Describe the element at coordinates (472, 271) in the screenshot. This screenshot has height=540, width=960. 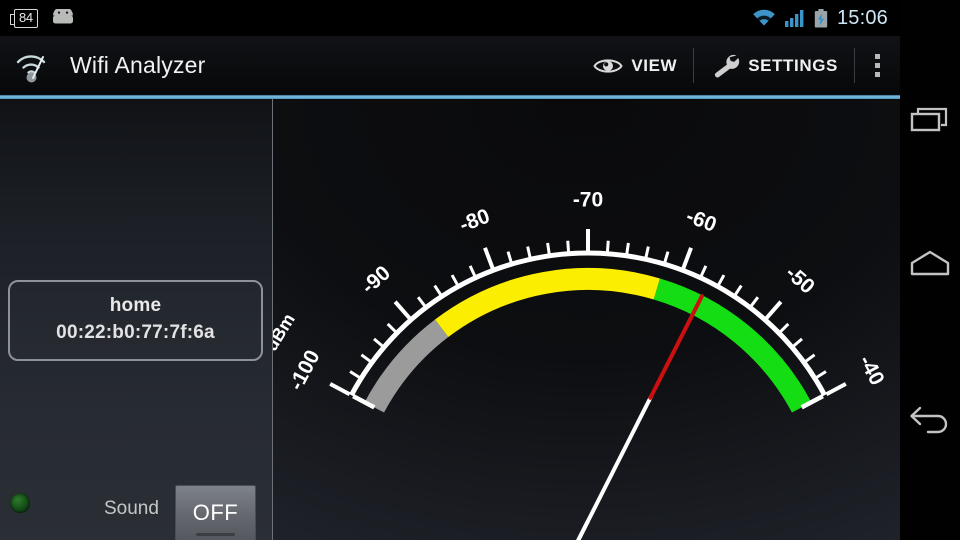
I see `gauge-minor-tick--82` at that location.